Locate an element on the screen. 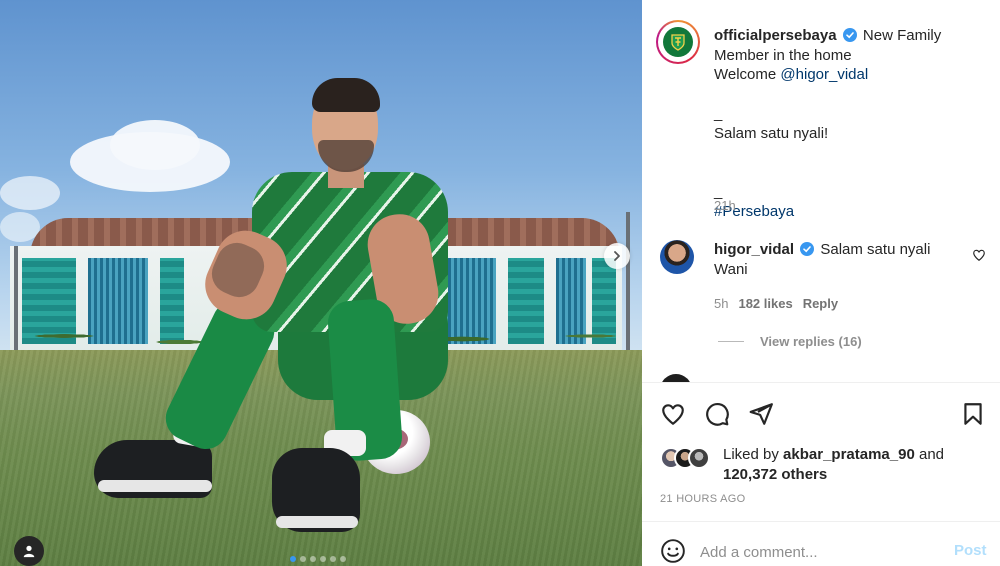  view-replies-button: View replies (16) is located at coordinates (790, 341).